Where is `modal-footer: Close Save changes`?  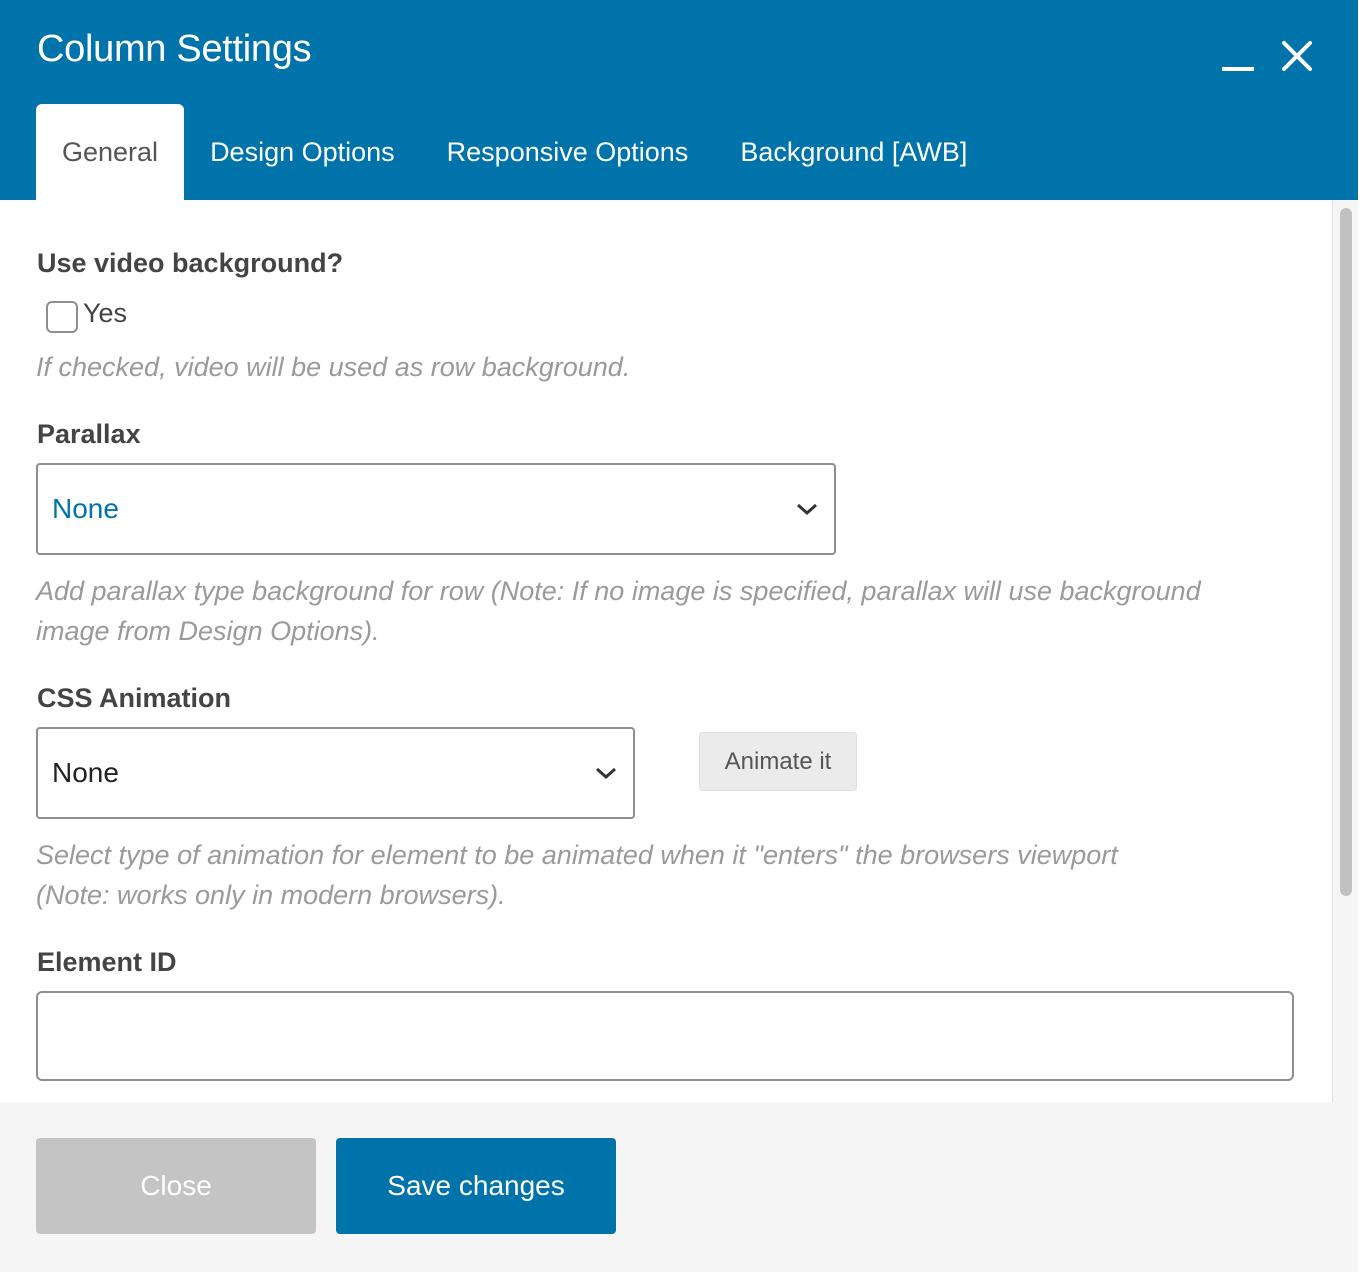 modal-footer: Close Save changes is located at coordinates (680, 1187).